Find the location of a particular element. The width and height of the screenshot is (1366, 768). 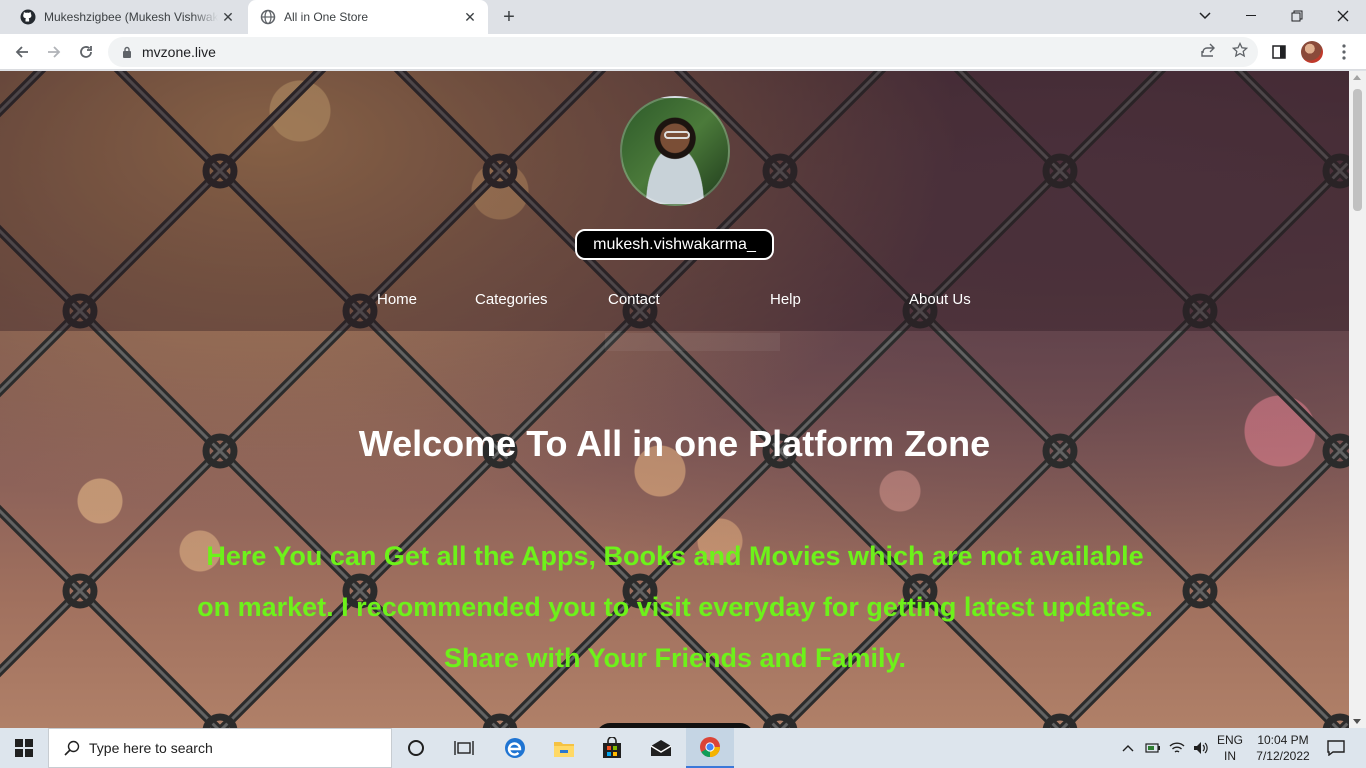

browser-toolbar: mvzone.live is located at coordinates (683, 52).